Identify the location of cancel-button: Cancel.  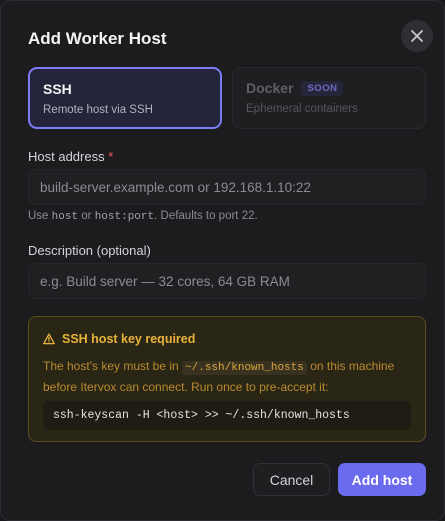
(291, 479).